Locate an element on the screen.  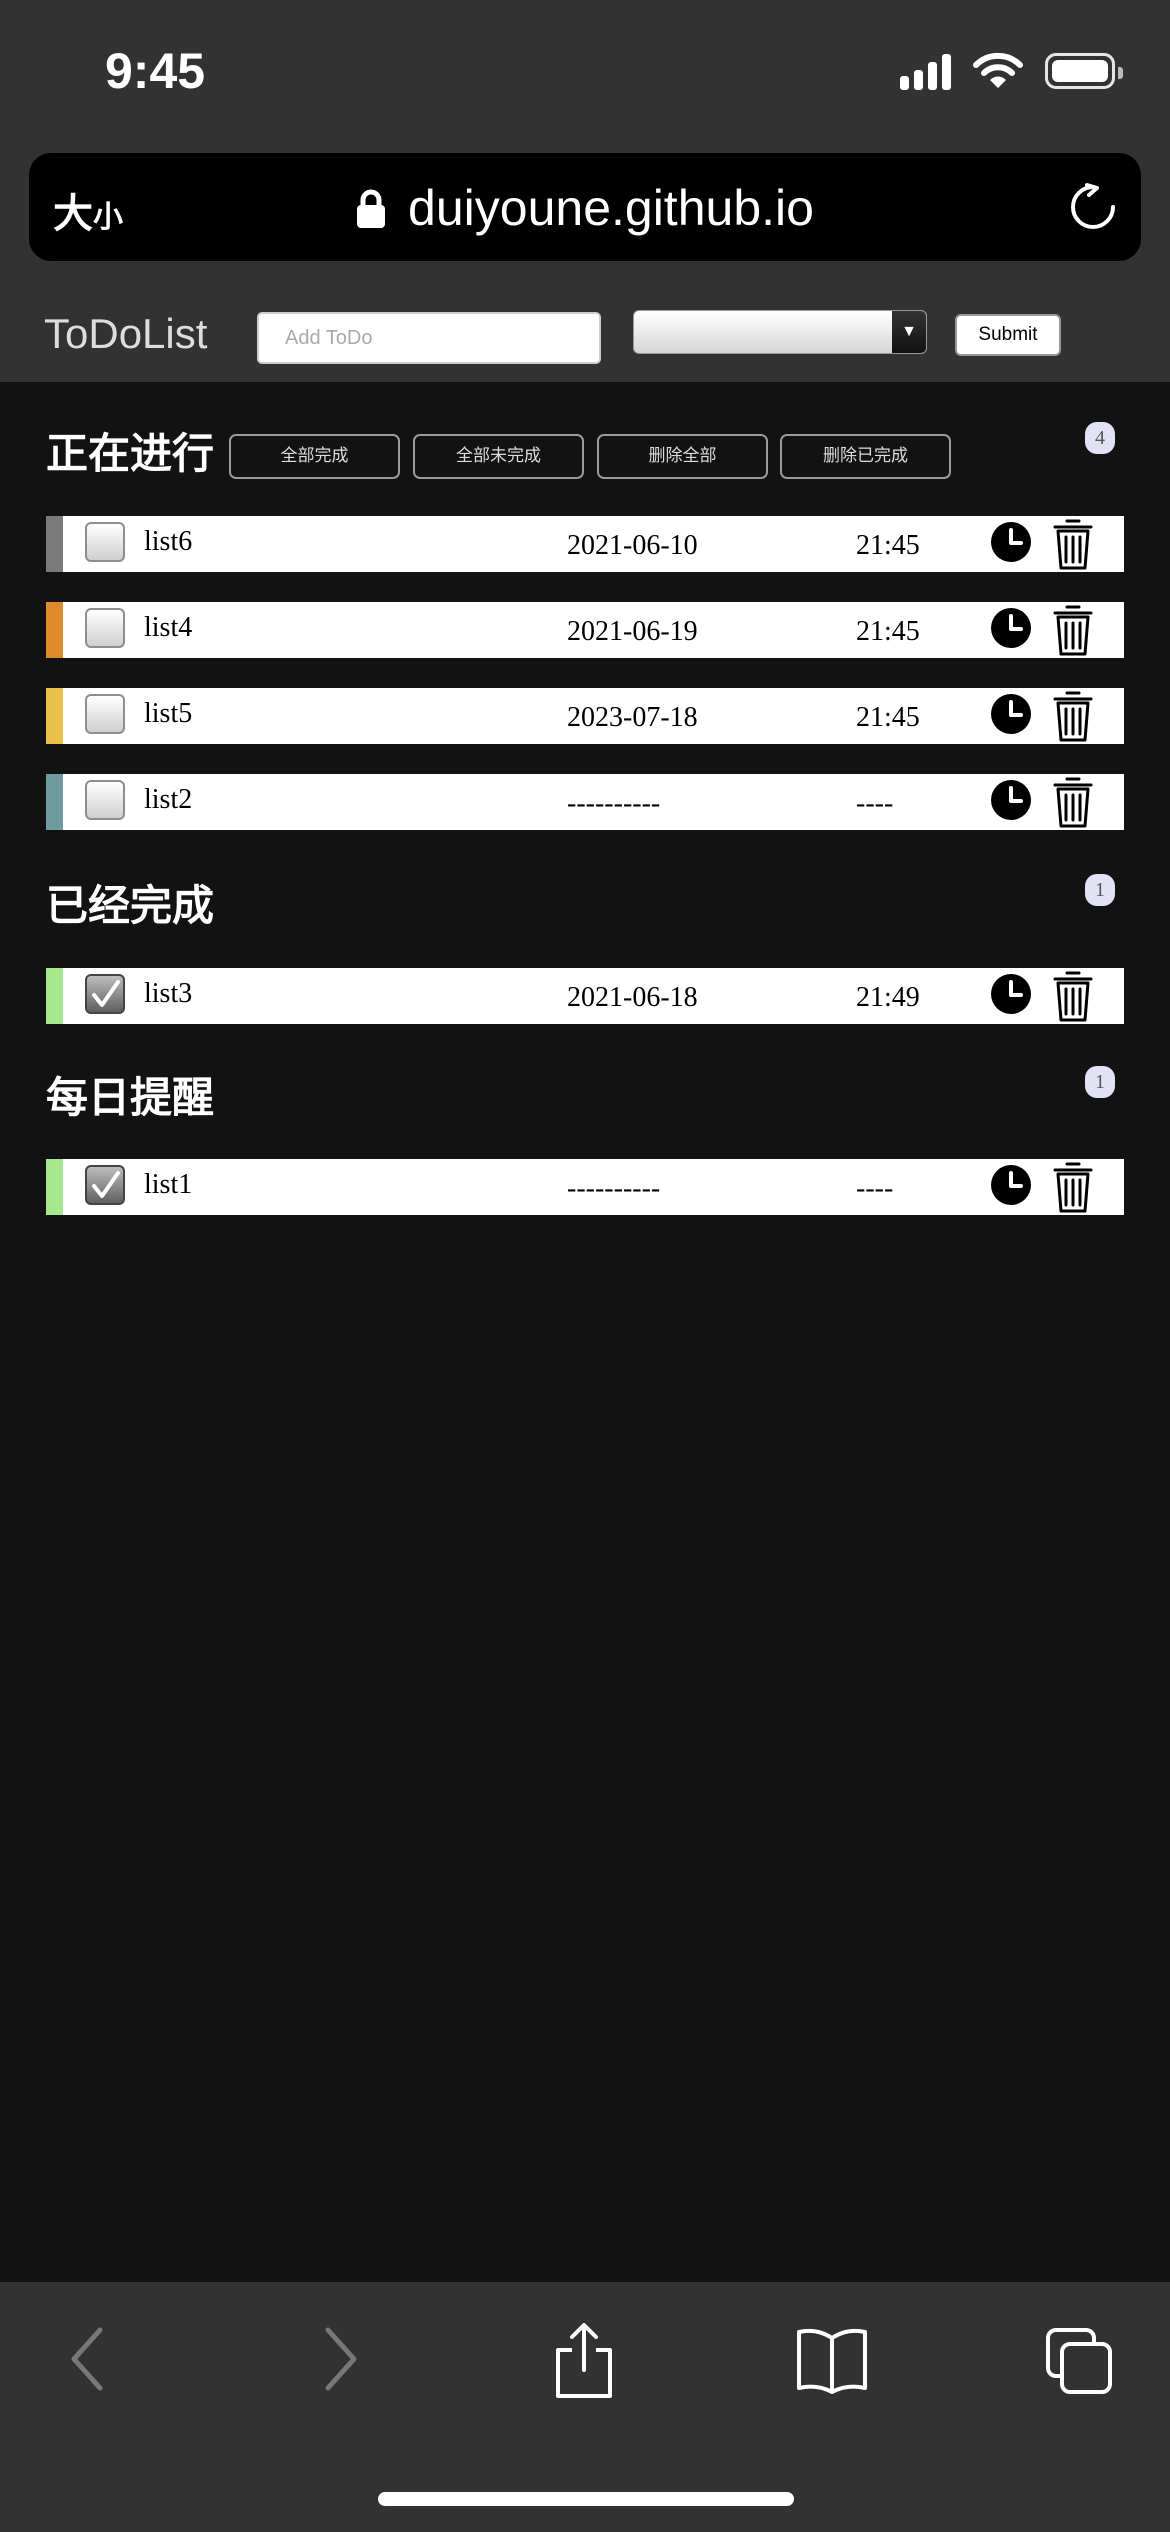
delete-all-button: 删除全部 is located at coordinates (682, 456).